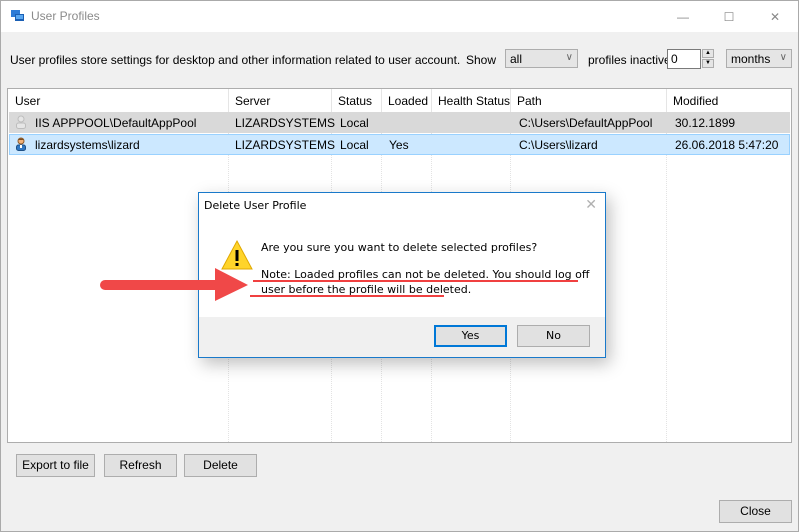  Describe the element at coordinates (237, 254) in the screenshot. I see `warning-icon` at that location.